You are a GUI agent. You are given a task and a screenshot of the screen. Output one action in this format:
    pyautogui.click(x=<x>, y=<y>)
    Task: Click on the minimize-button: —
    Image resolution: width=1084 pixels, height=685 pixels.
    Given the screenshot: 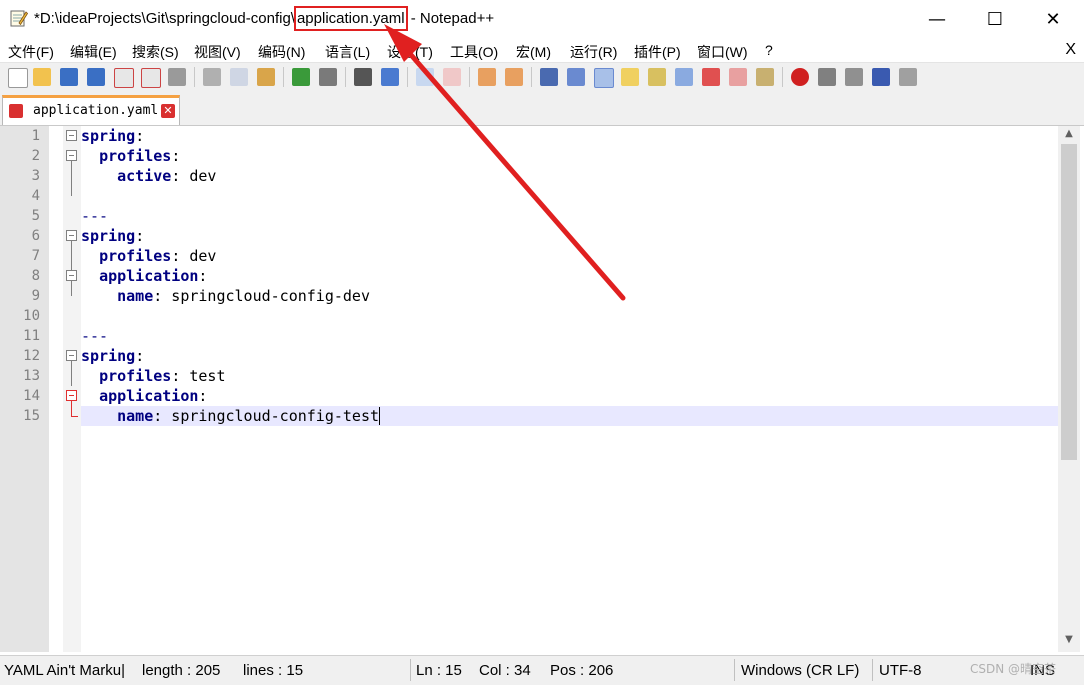 What is the action you would take?
    pyautogui.click(x=937, y=19)
    